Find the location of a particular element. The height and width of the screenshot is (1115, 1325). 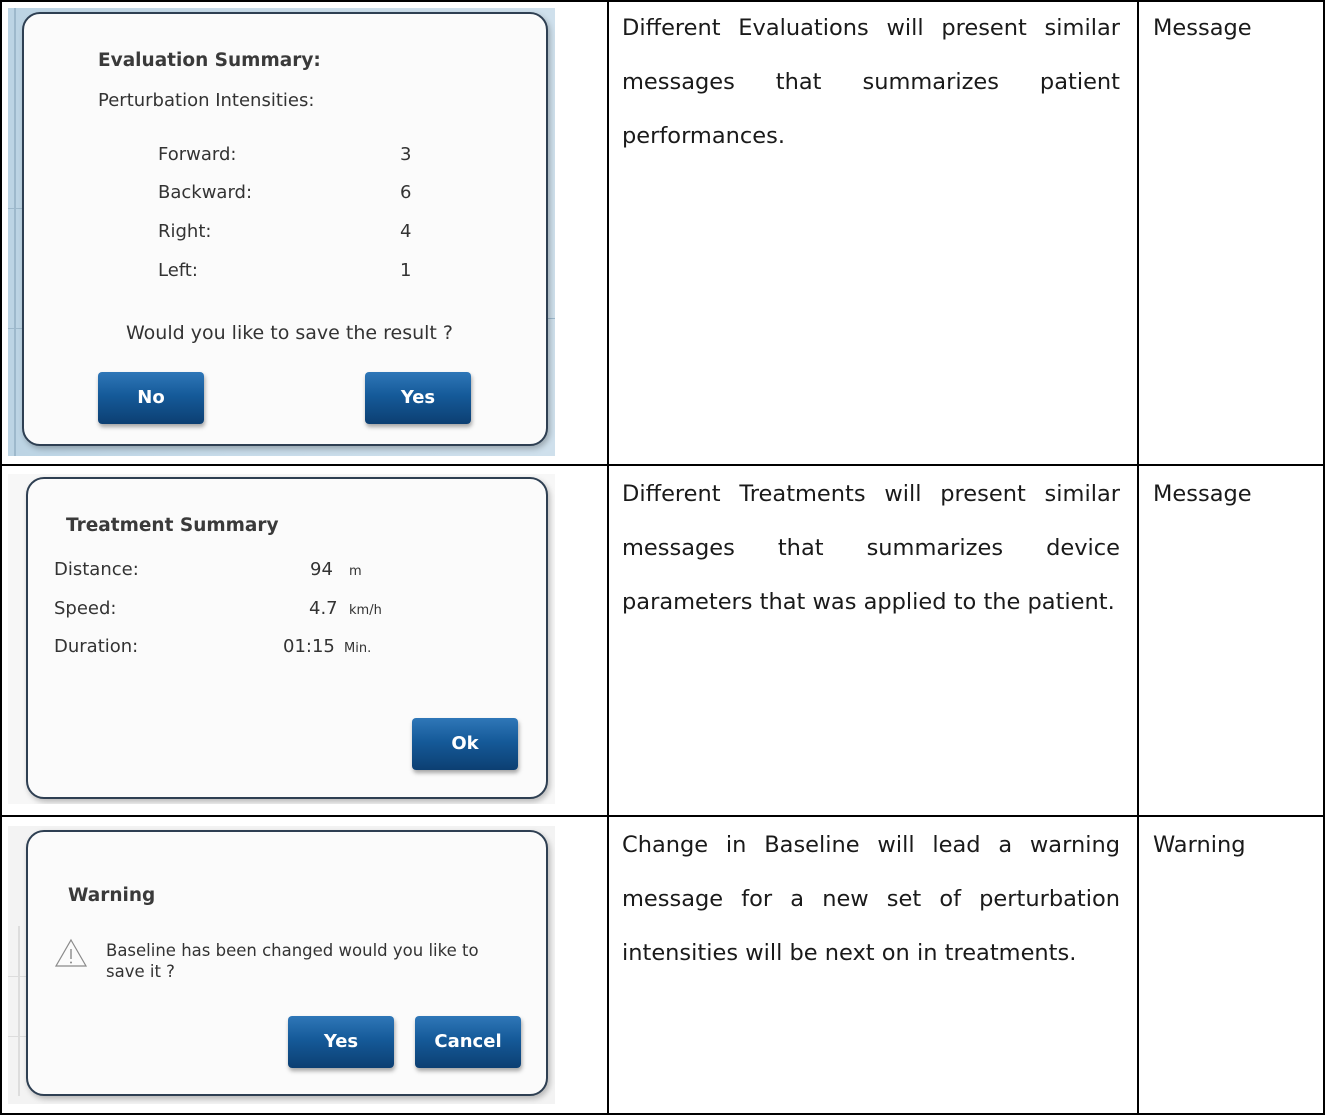

speed-value: 4.7 is located at coordinates (323, 608).